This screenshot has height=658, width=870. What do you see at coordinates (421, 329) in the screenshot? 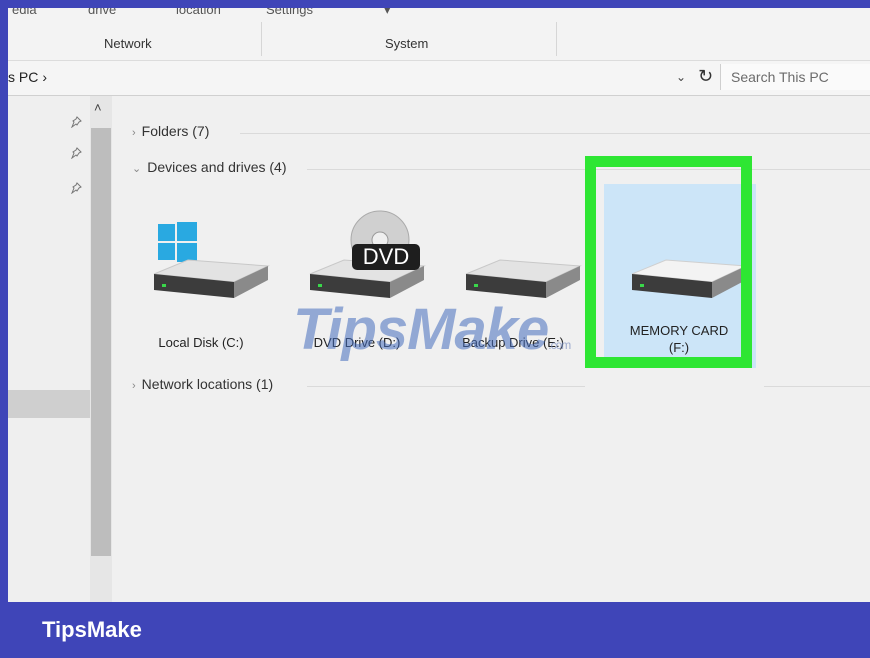
I see `watermark-text: TipsMake` at bounding box center [421, 329].